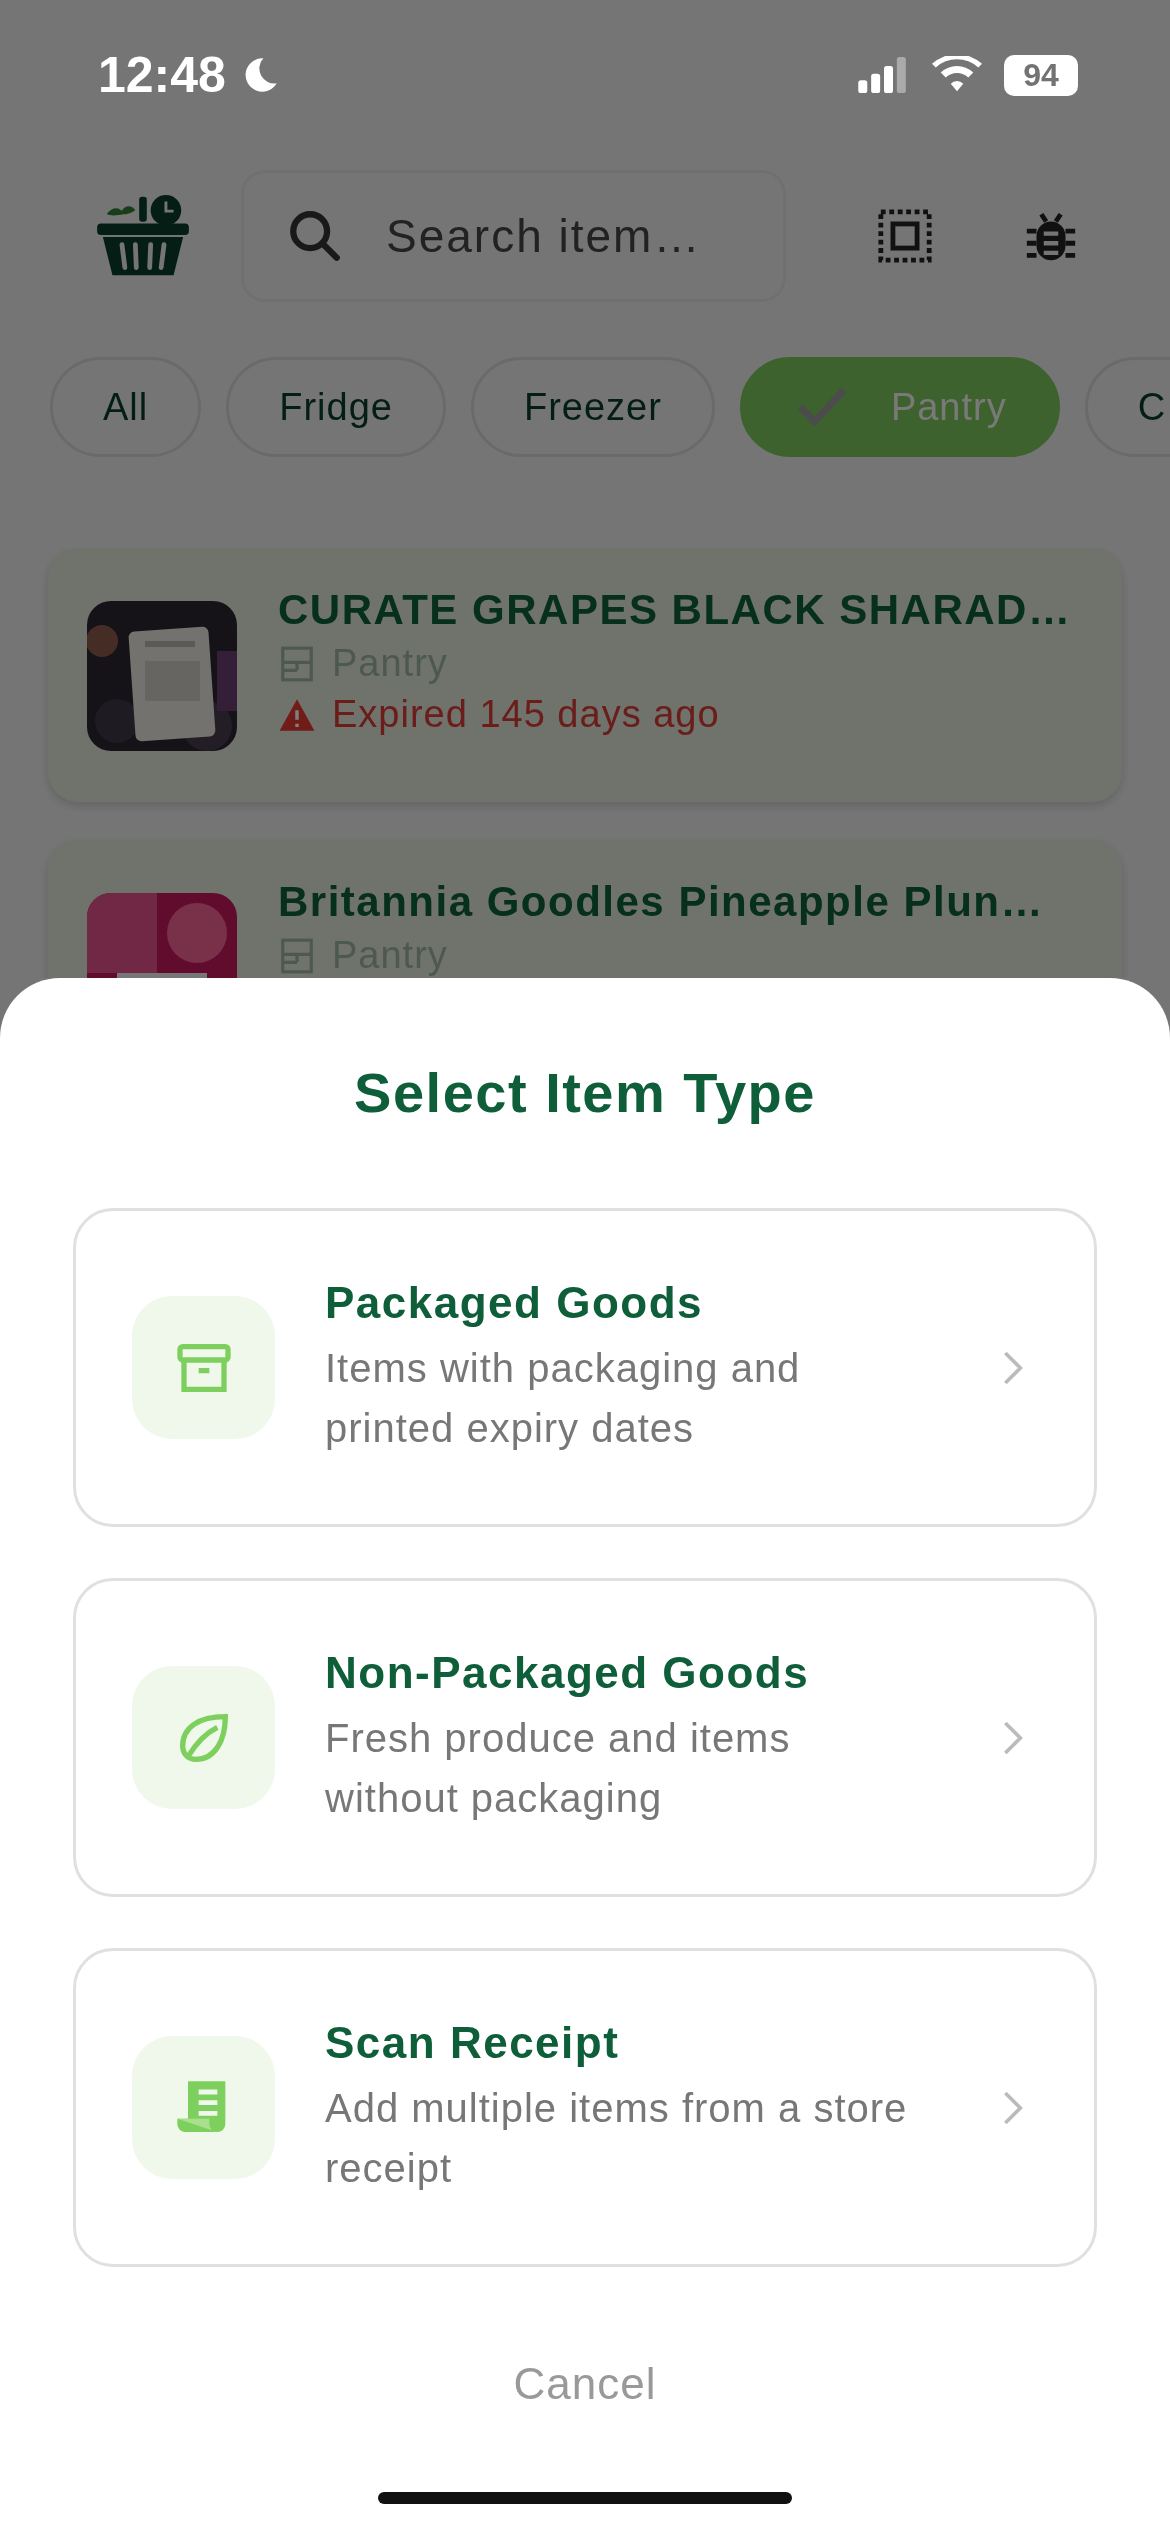 The width and height of the screenshot is (1170, 2532). What do you see at coordinates (526, 714) in the screenshot?
I see `expiry-status: Expired 145 days ago` at bounding box center [526, 714].